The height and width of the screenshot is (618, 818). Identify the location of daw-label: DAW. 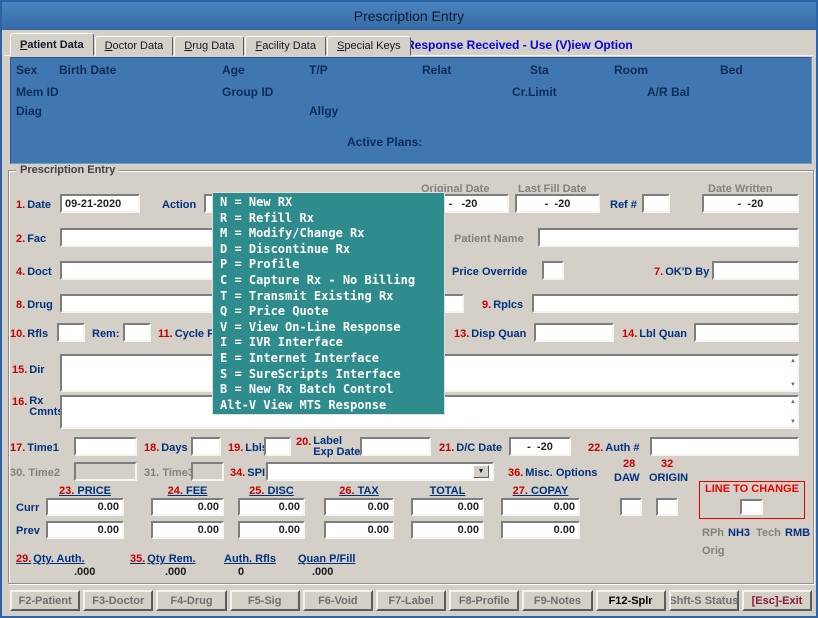
(627, 478).